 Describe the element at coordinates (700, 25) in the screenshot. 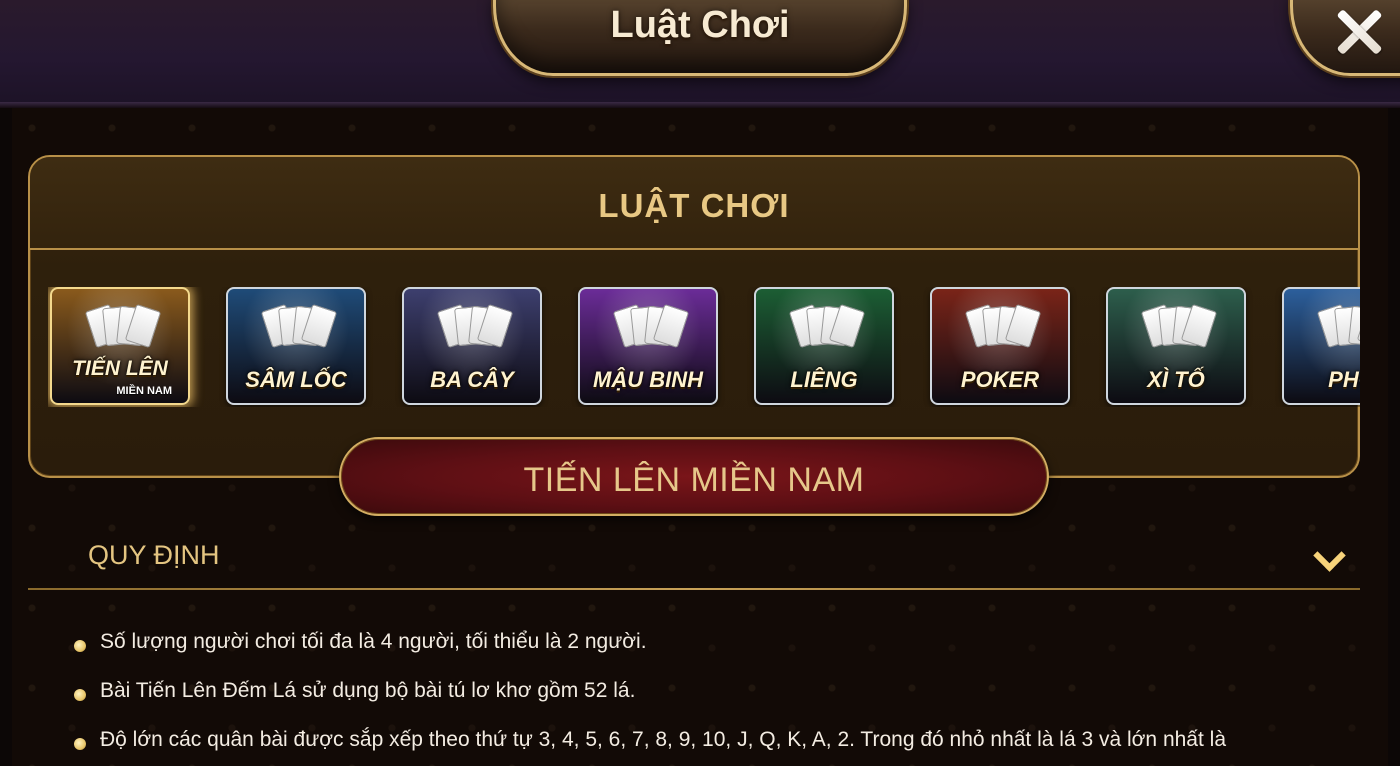

I see `window-title: Luật Chơi` at that location.